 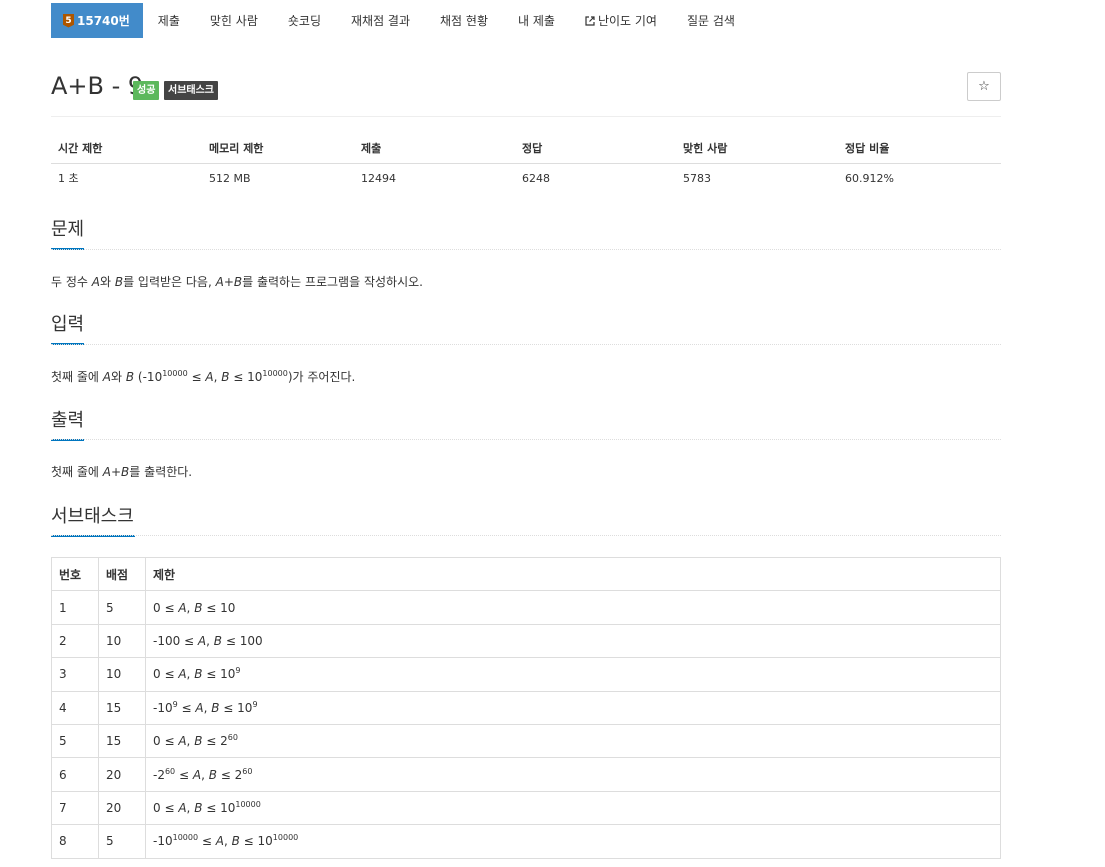 I want to click on tier-bronze-icon: 5, so click(x=68, y=20).